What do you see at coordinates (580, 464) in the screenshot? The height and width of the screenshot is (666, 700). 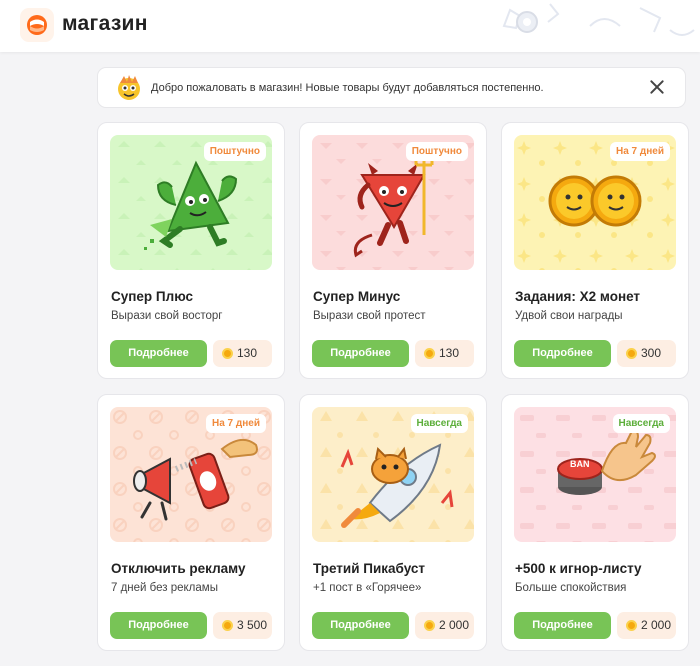 I see `svg-text: BAN` at bounding box center [580, 464].